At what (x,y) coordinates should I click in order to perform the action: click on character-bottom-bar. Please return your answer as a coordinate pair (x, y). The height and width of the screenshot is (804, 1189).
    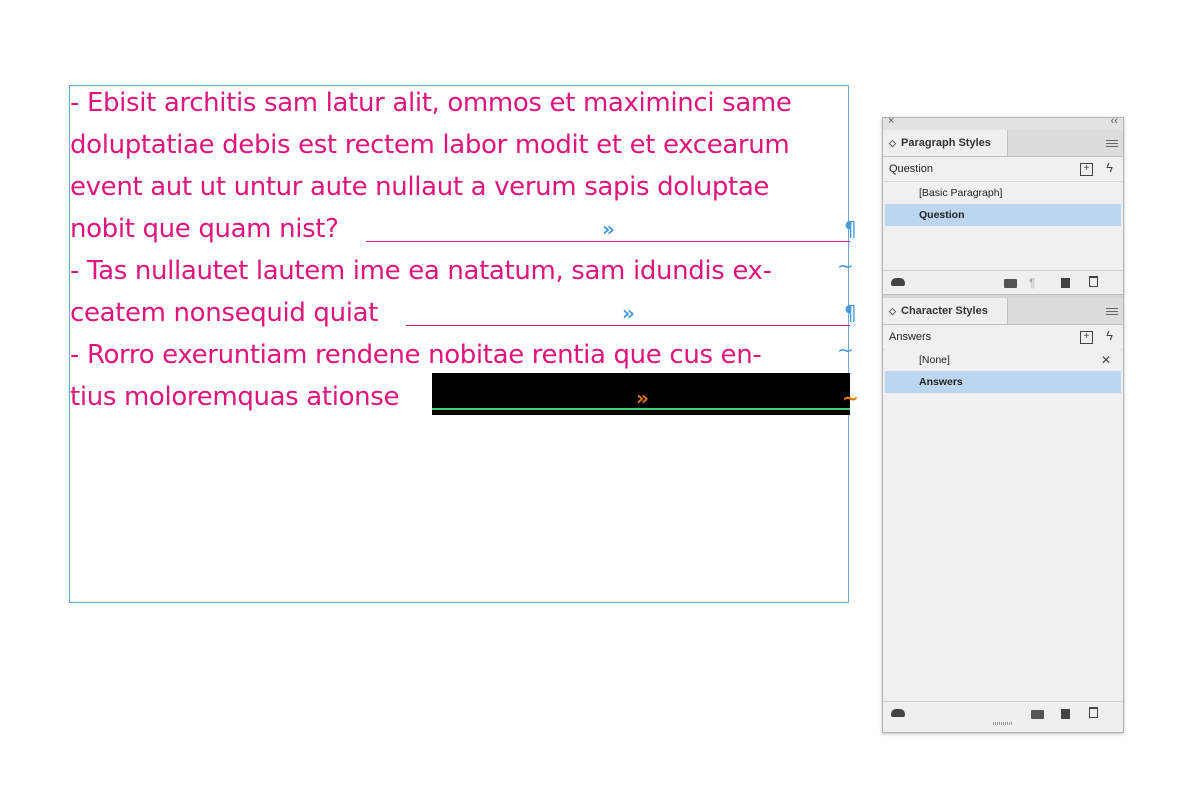
    Looking at the image, I should click on (1003, 713).